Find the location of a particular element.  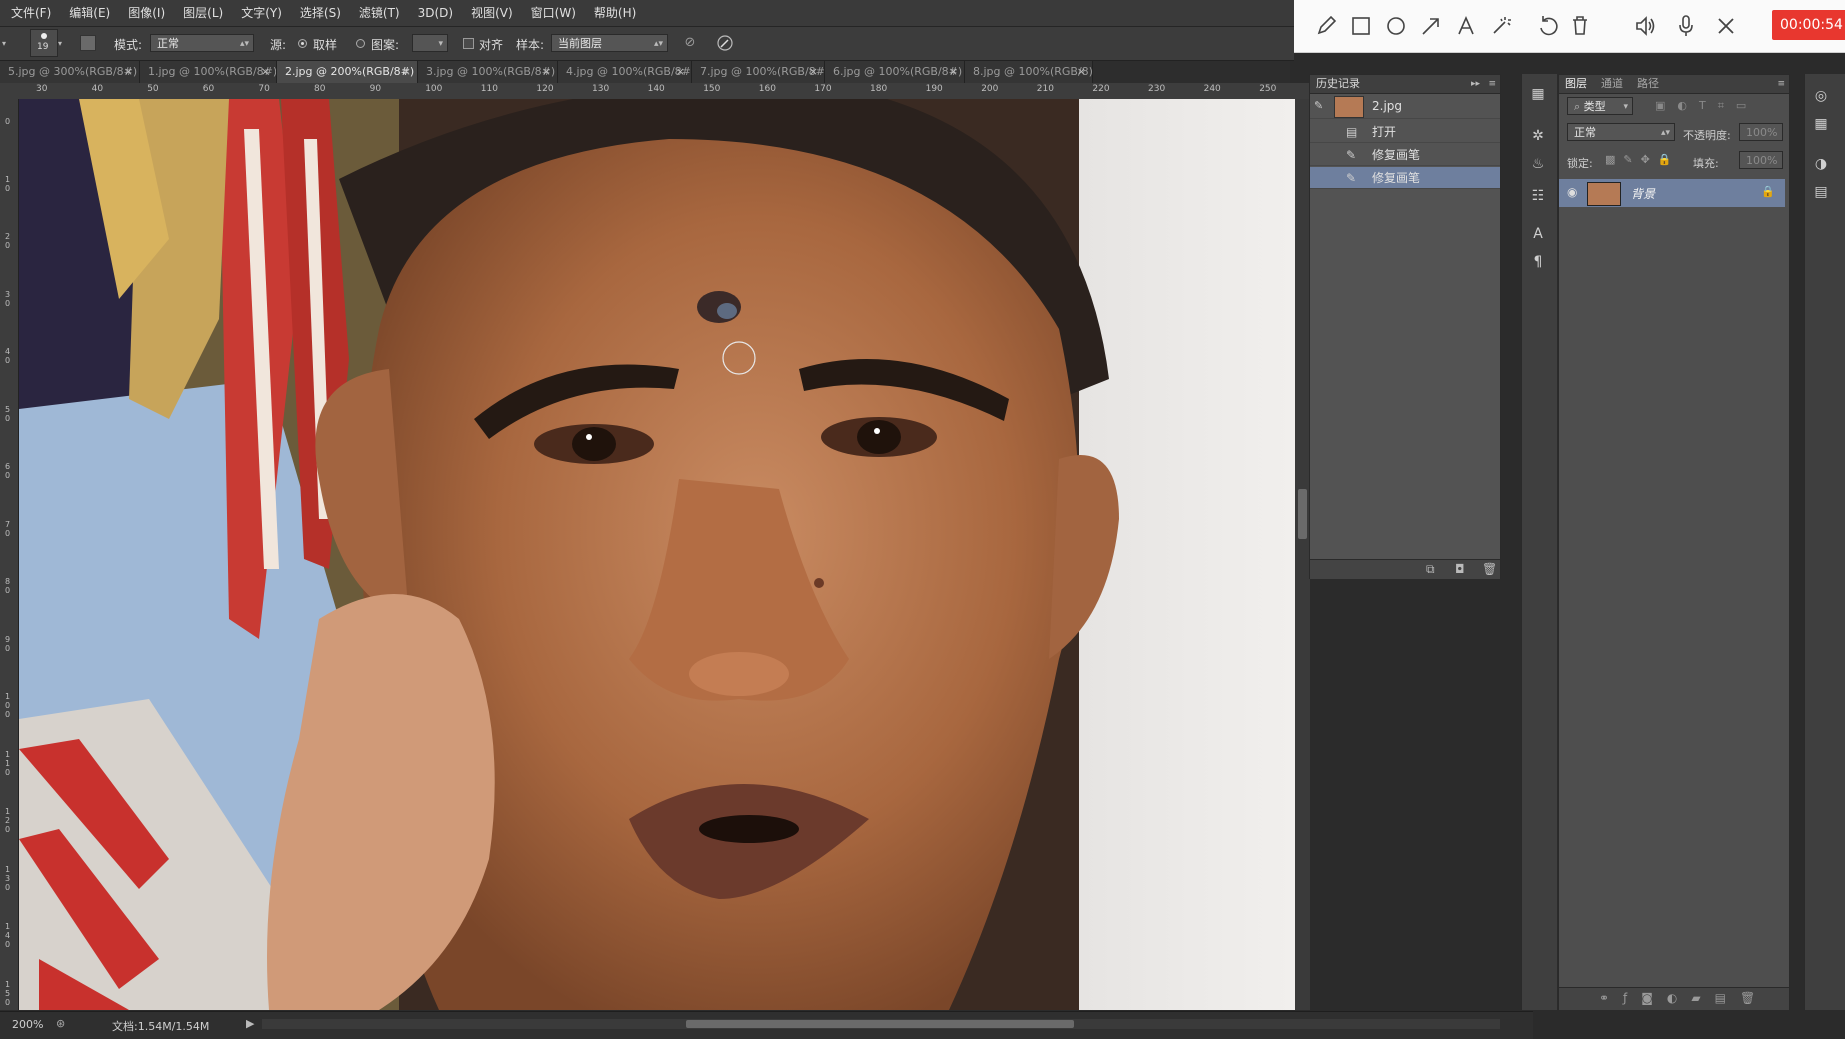

document-tab: 2.jpg @ 200%(RGB/8#) * × is located at coordinates (347, 72).